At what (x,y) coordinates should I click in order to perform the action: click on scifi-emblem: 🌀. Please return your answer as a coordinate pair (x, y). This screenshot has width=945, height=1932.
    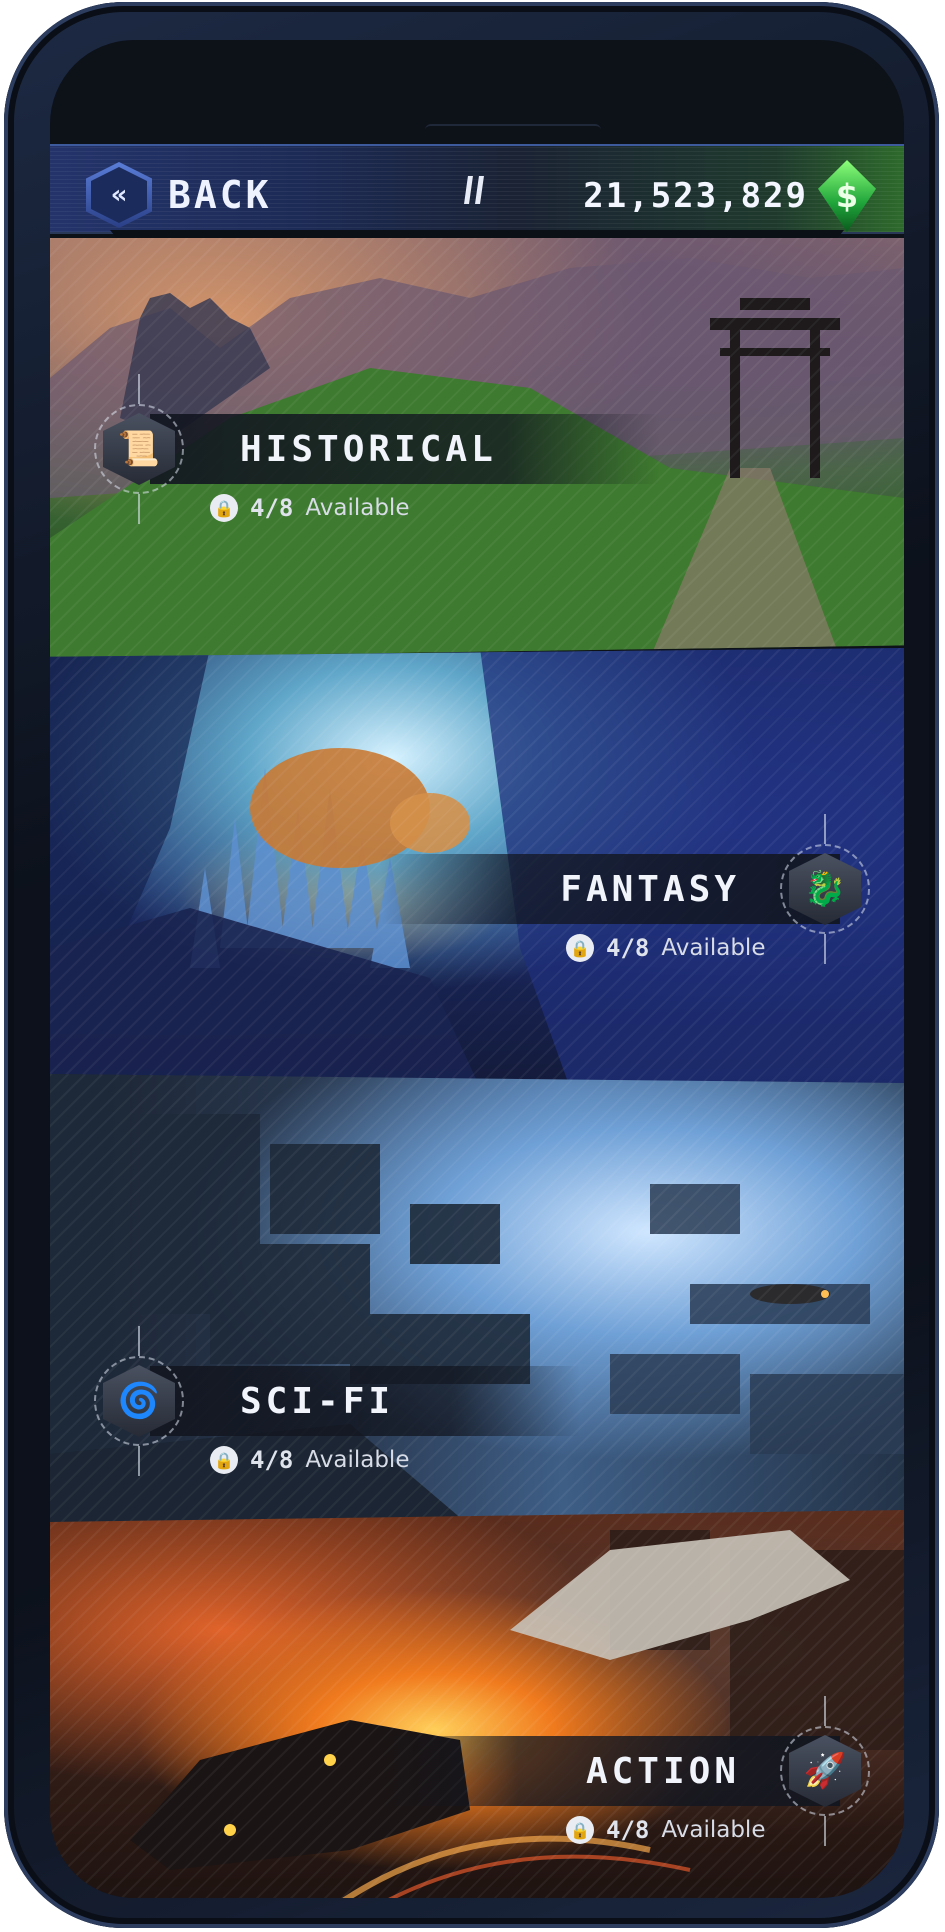
    Looking at the image, I should click on (139, 1401).